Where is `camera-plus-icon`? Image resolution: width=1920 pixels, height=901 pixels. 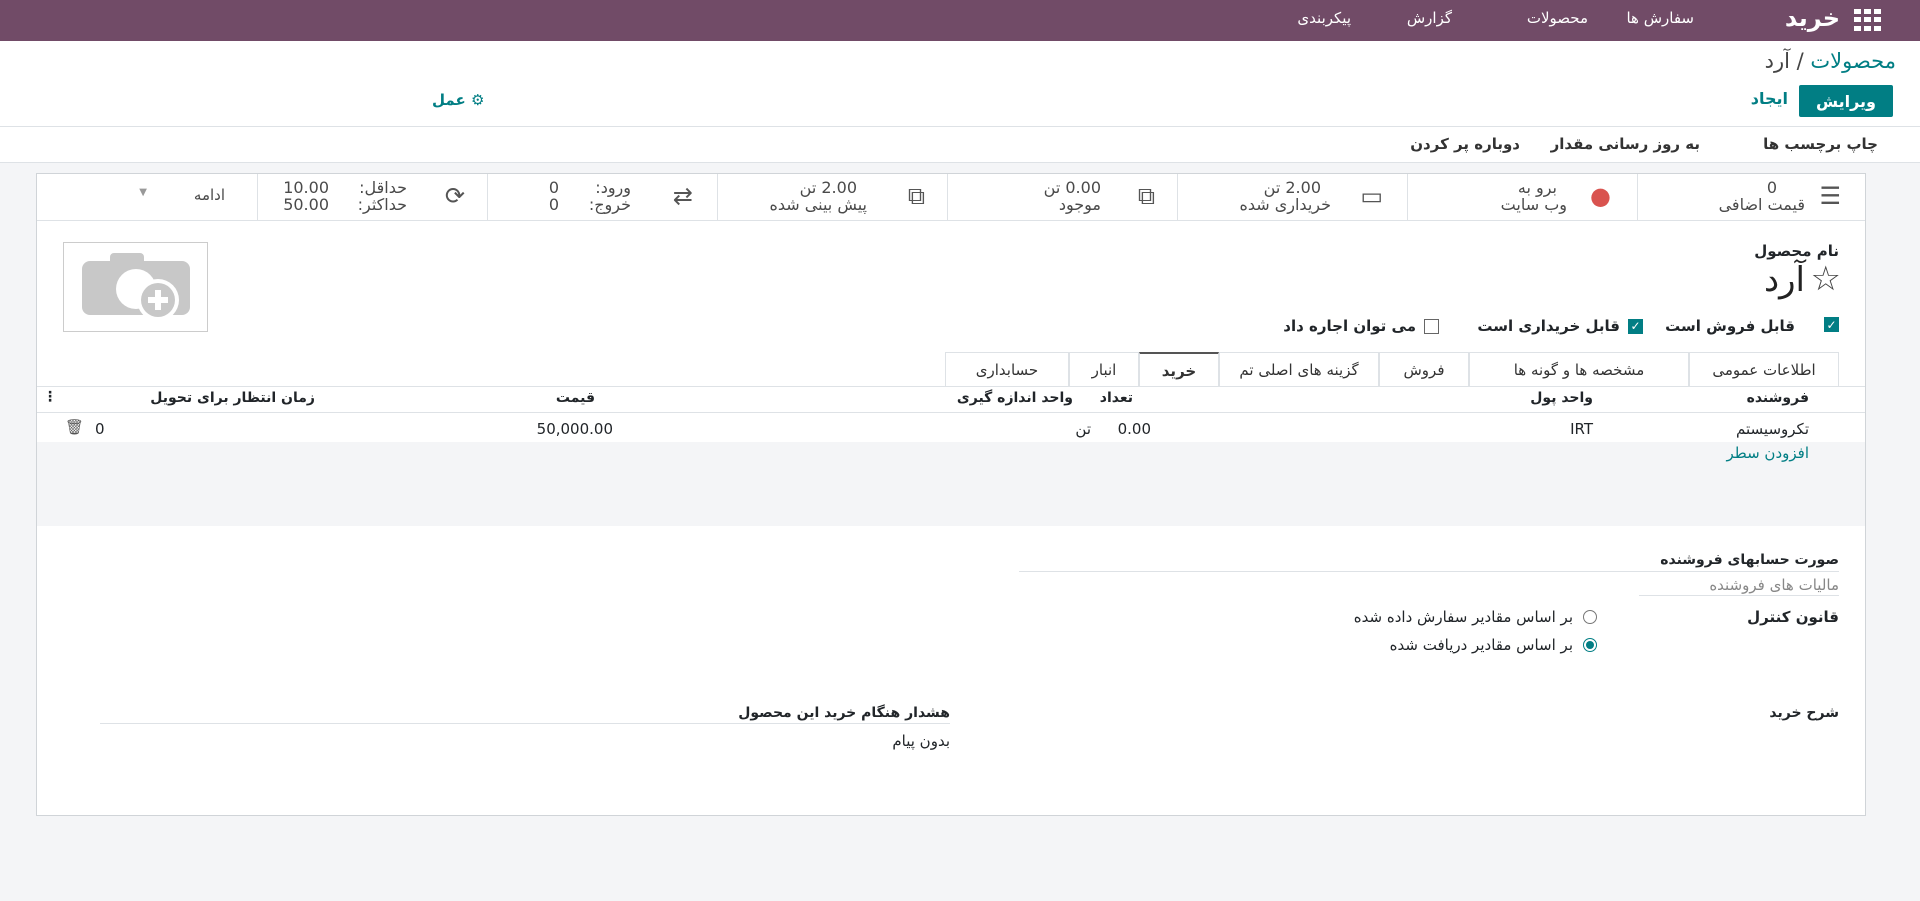
camera-plus-icon is located at coordinates (136, 287).